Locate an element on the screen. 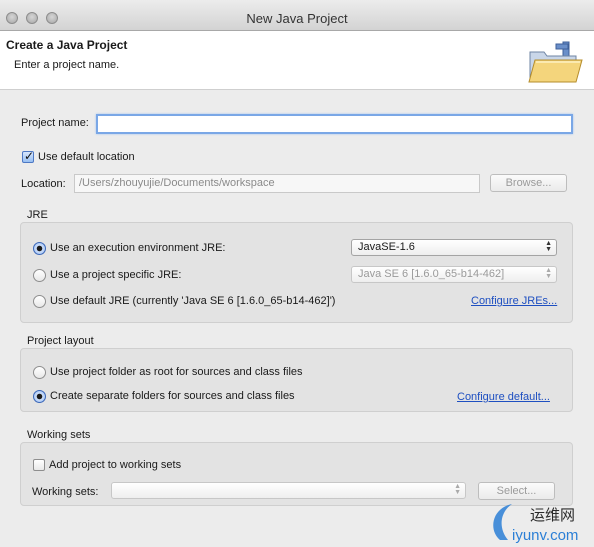 The height and width of the screenshot is (547, 594). working-sets-group-title: Working sets is located at coordinates (59, 435).